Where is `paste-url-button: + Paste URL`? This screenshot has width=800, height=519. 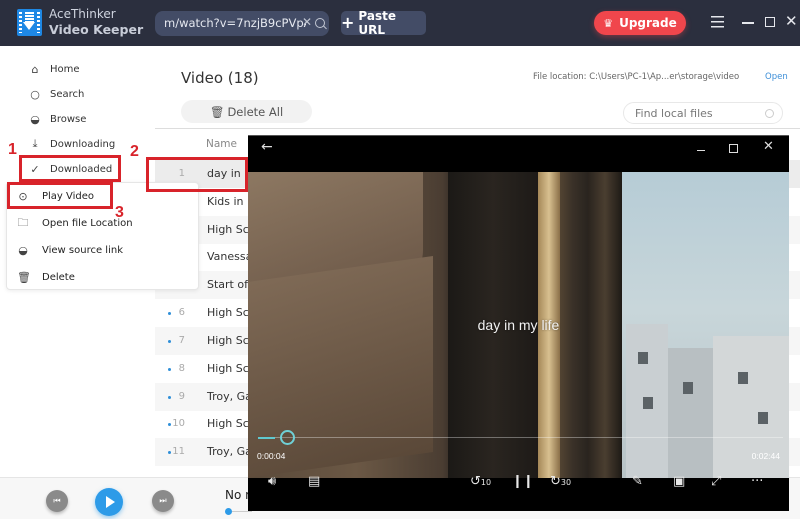 paste-url-button: + Paste URL is located at coordinates (383, 23).